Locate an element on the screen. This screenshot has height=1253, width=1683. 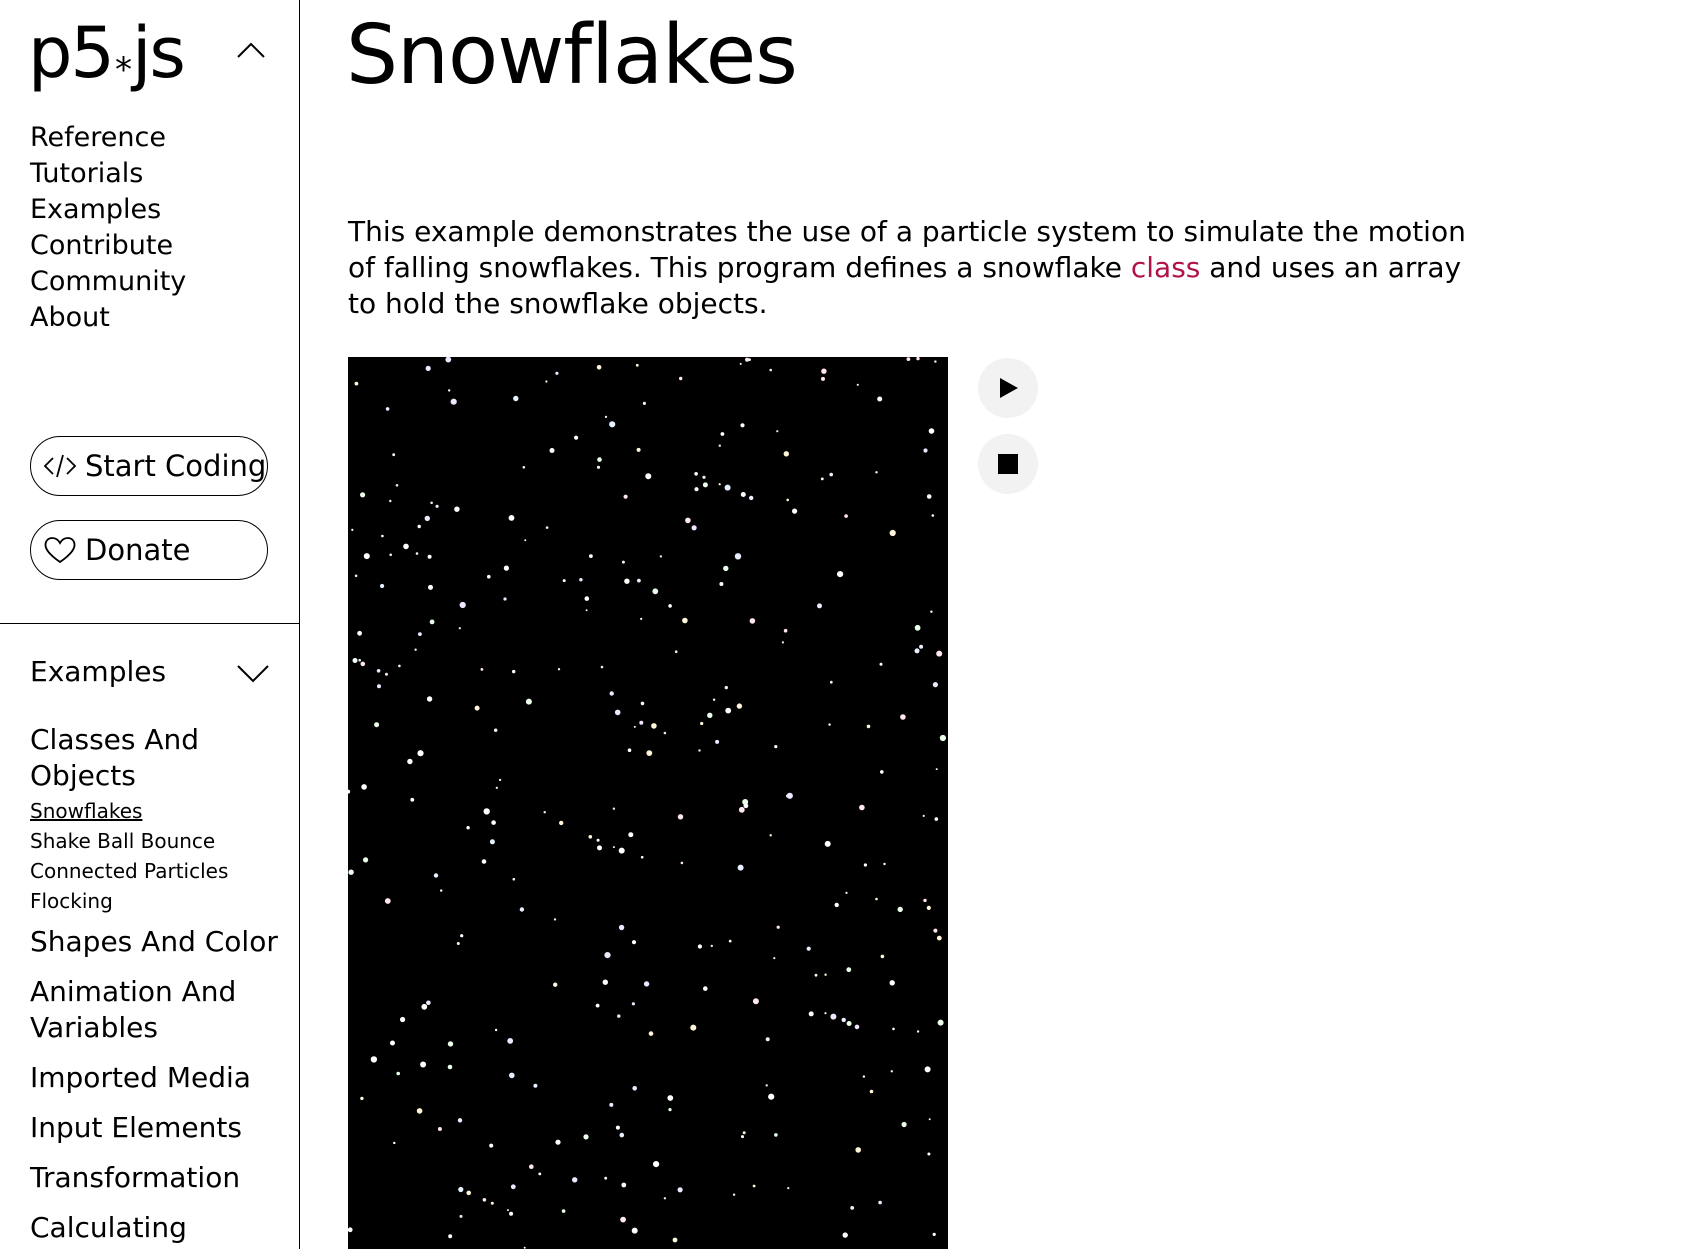
subitem-shake-ball-bounce: Shake Ball Bounce is located at coordinates (160, 841).